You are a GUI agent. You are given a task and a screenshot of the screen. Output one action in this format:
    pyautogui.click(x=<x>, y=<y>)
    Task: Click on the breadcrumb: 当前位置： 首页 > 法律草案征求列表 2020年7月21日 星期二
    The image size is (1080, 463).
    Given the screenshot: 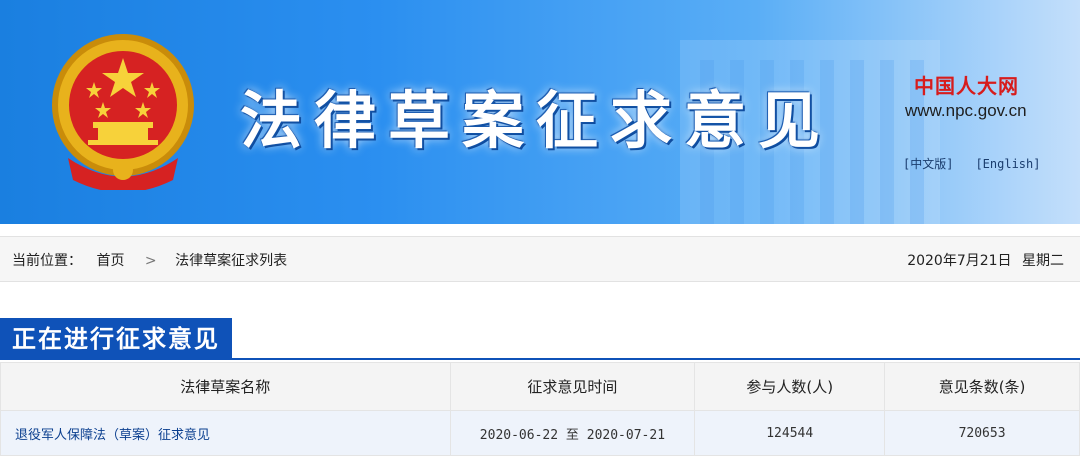 What is the action you would take?
    pyautogui.click(x=540, y=259)
    